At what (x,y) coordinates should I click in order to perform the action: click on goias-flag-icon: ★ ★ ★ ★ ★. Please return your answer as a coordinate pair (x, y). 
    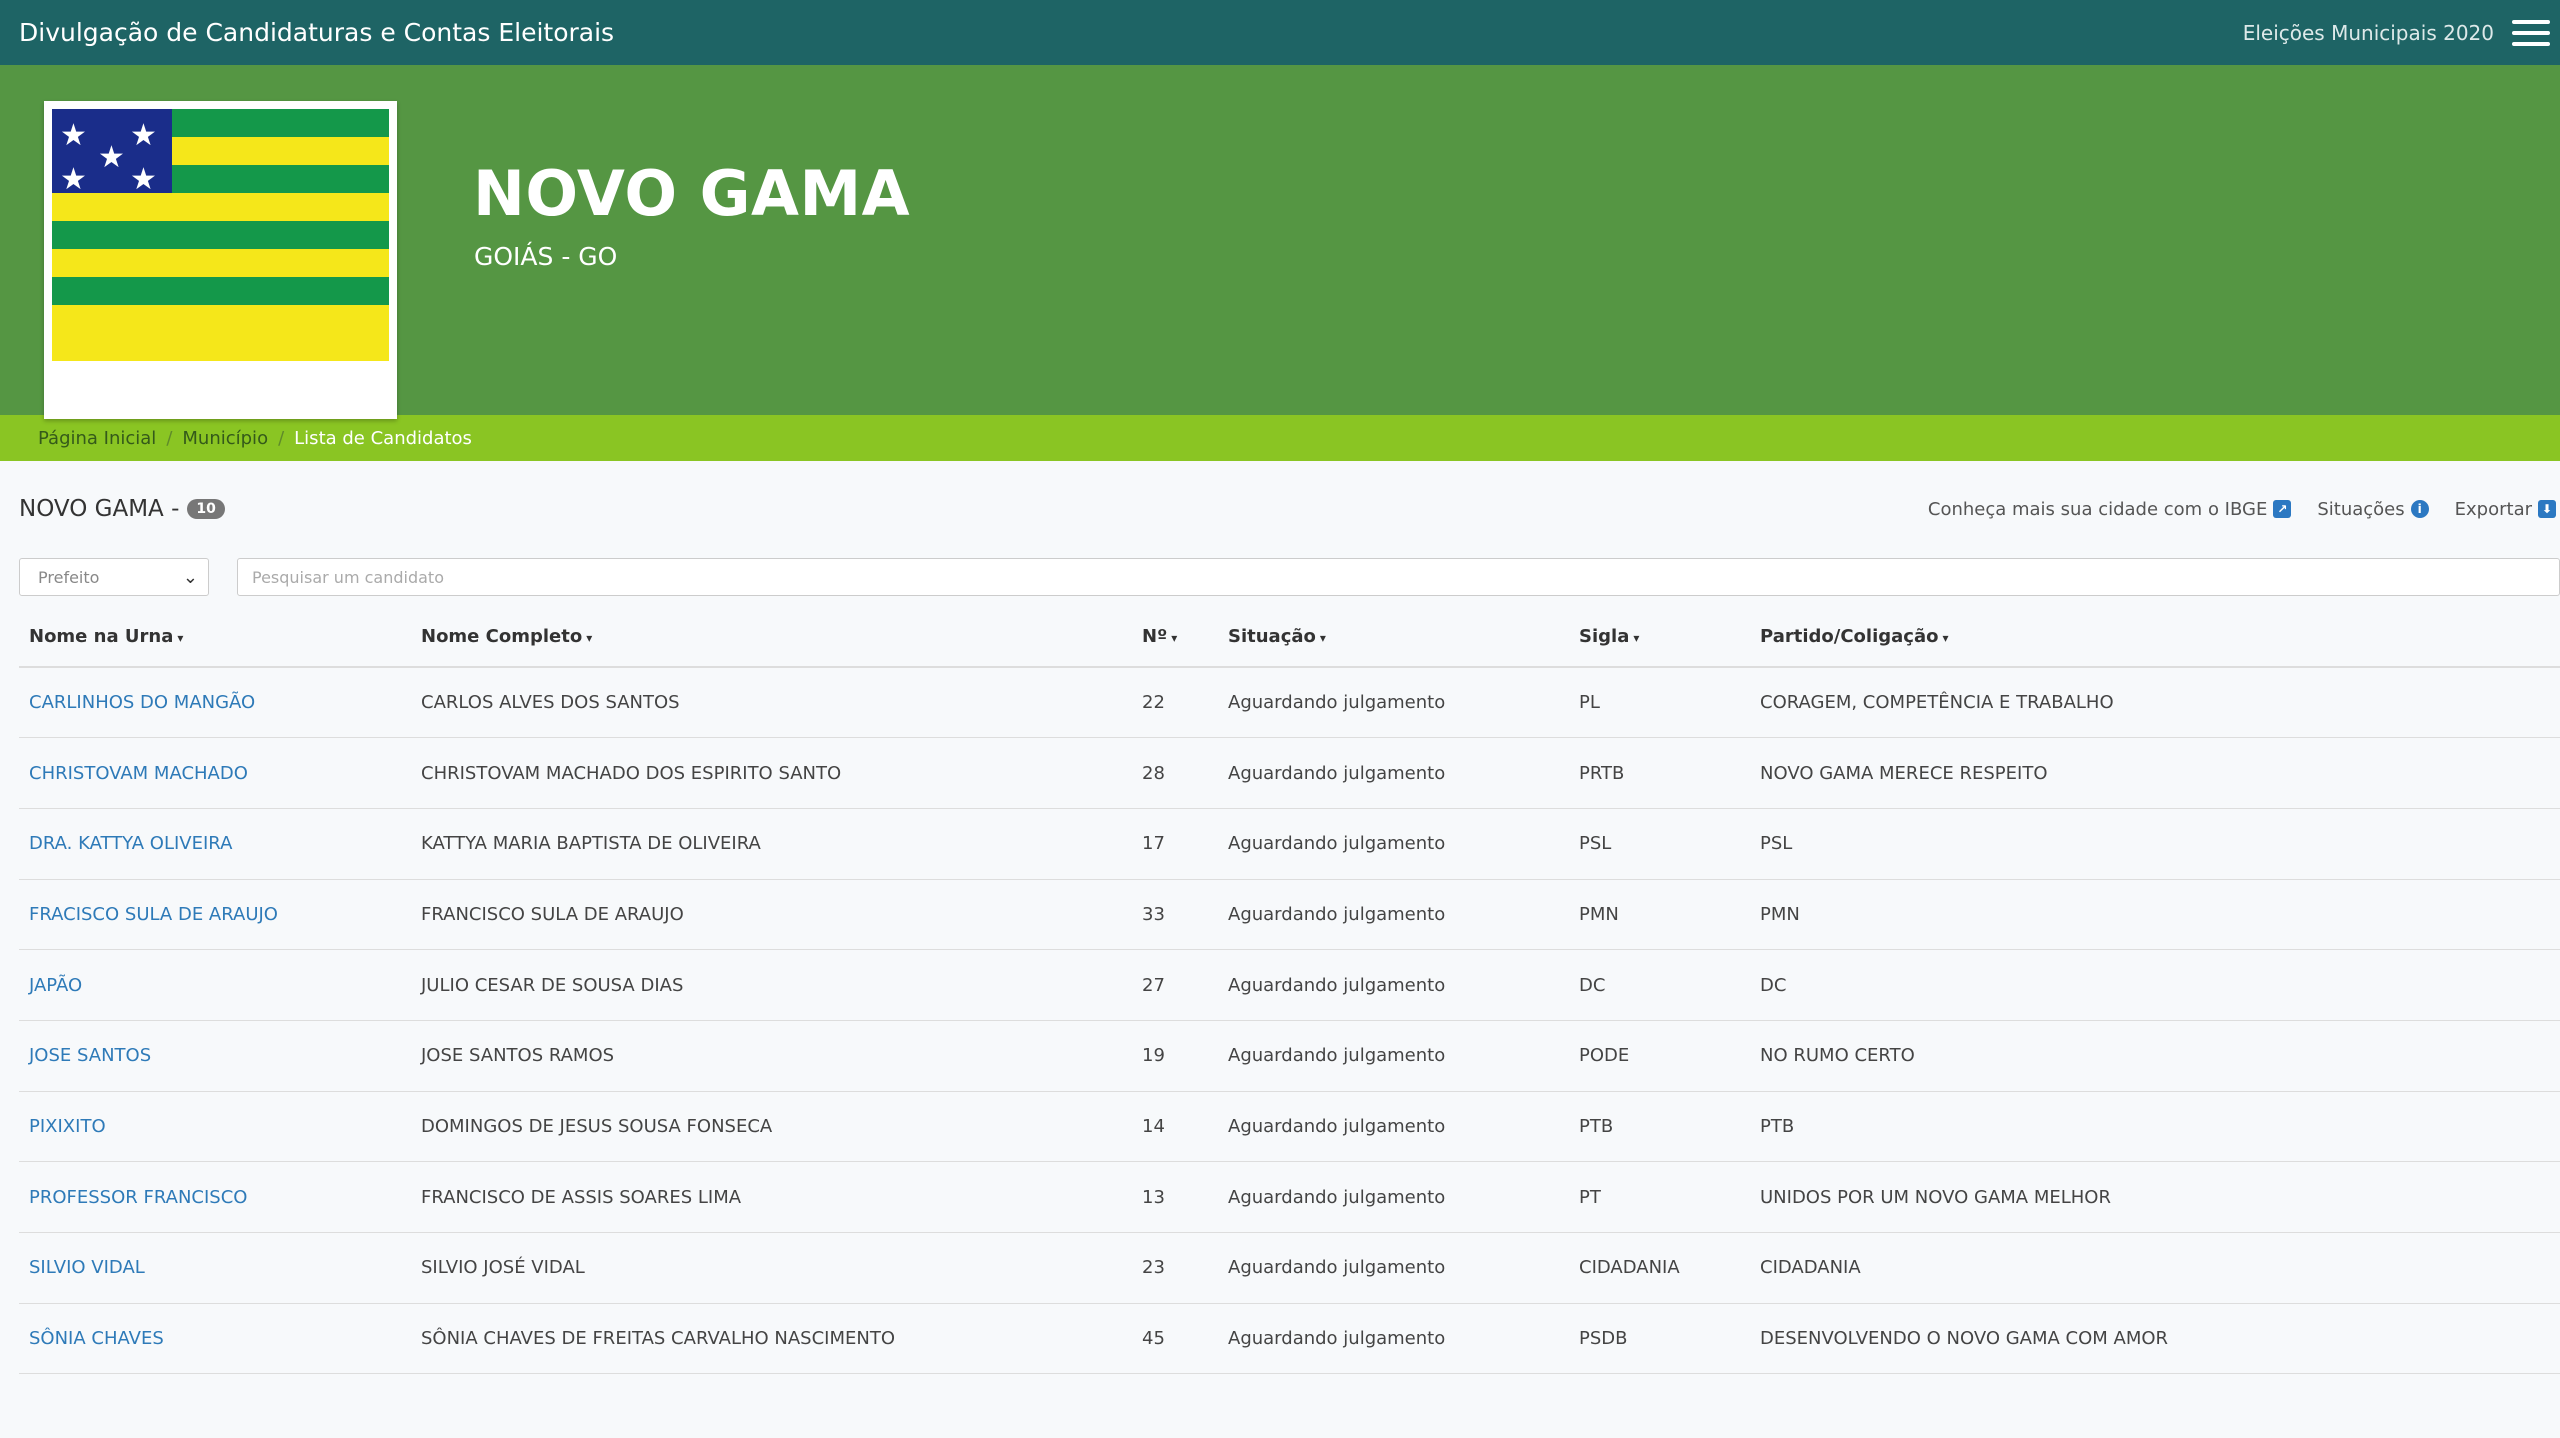
    Looking at the image, I should click on (220, 235).